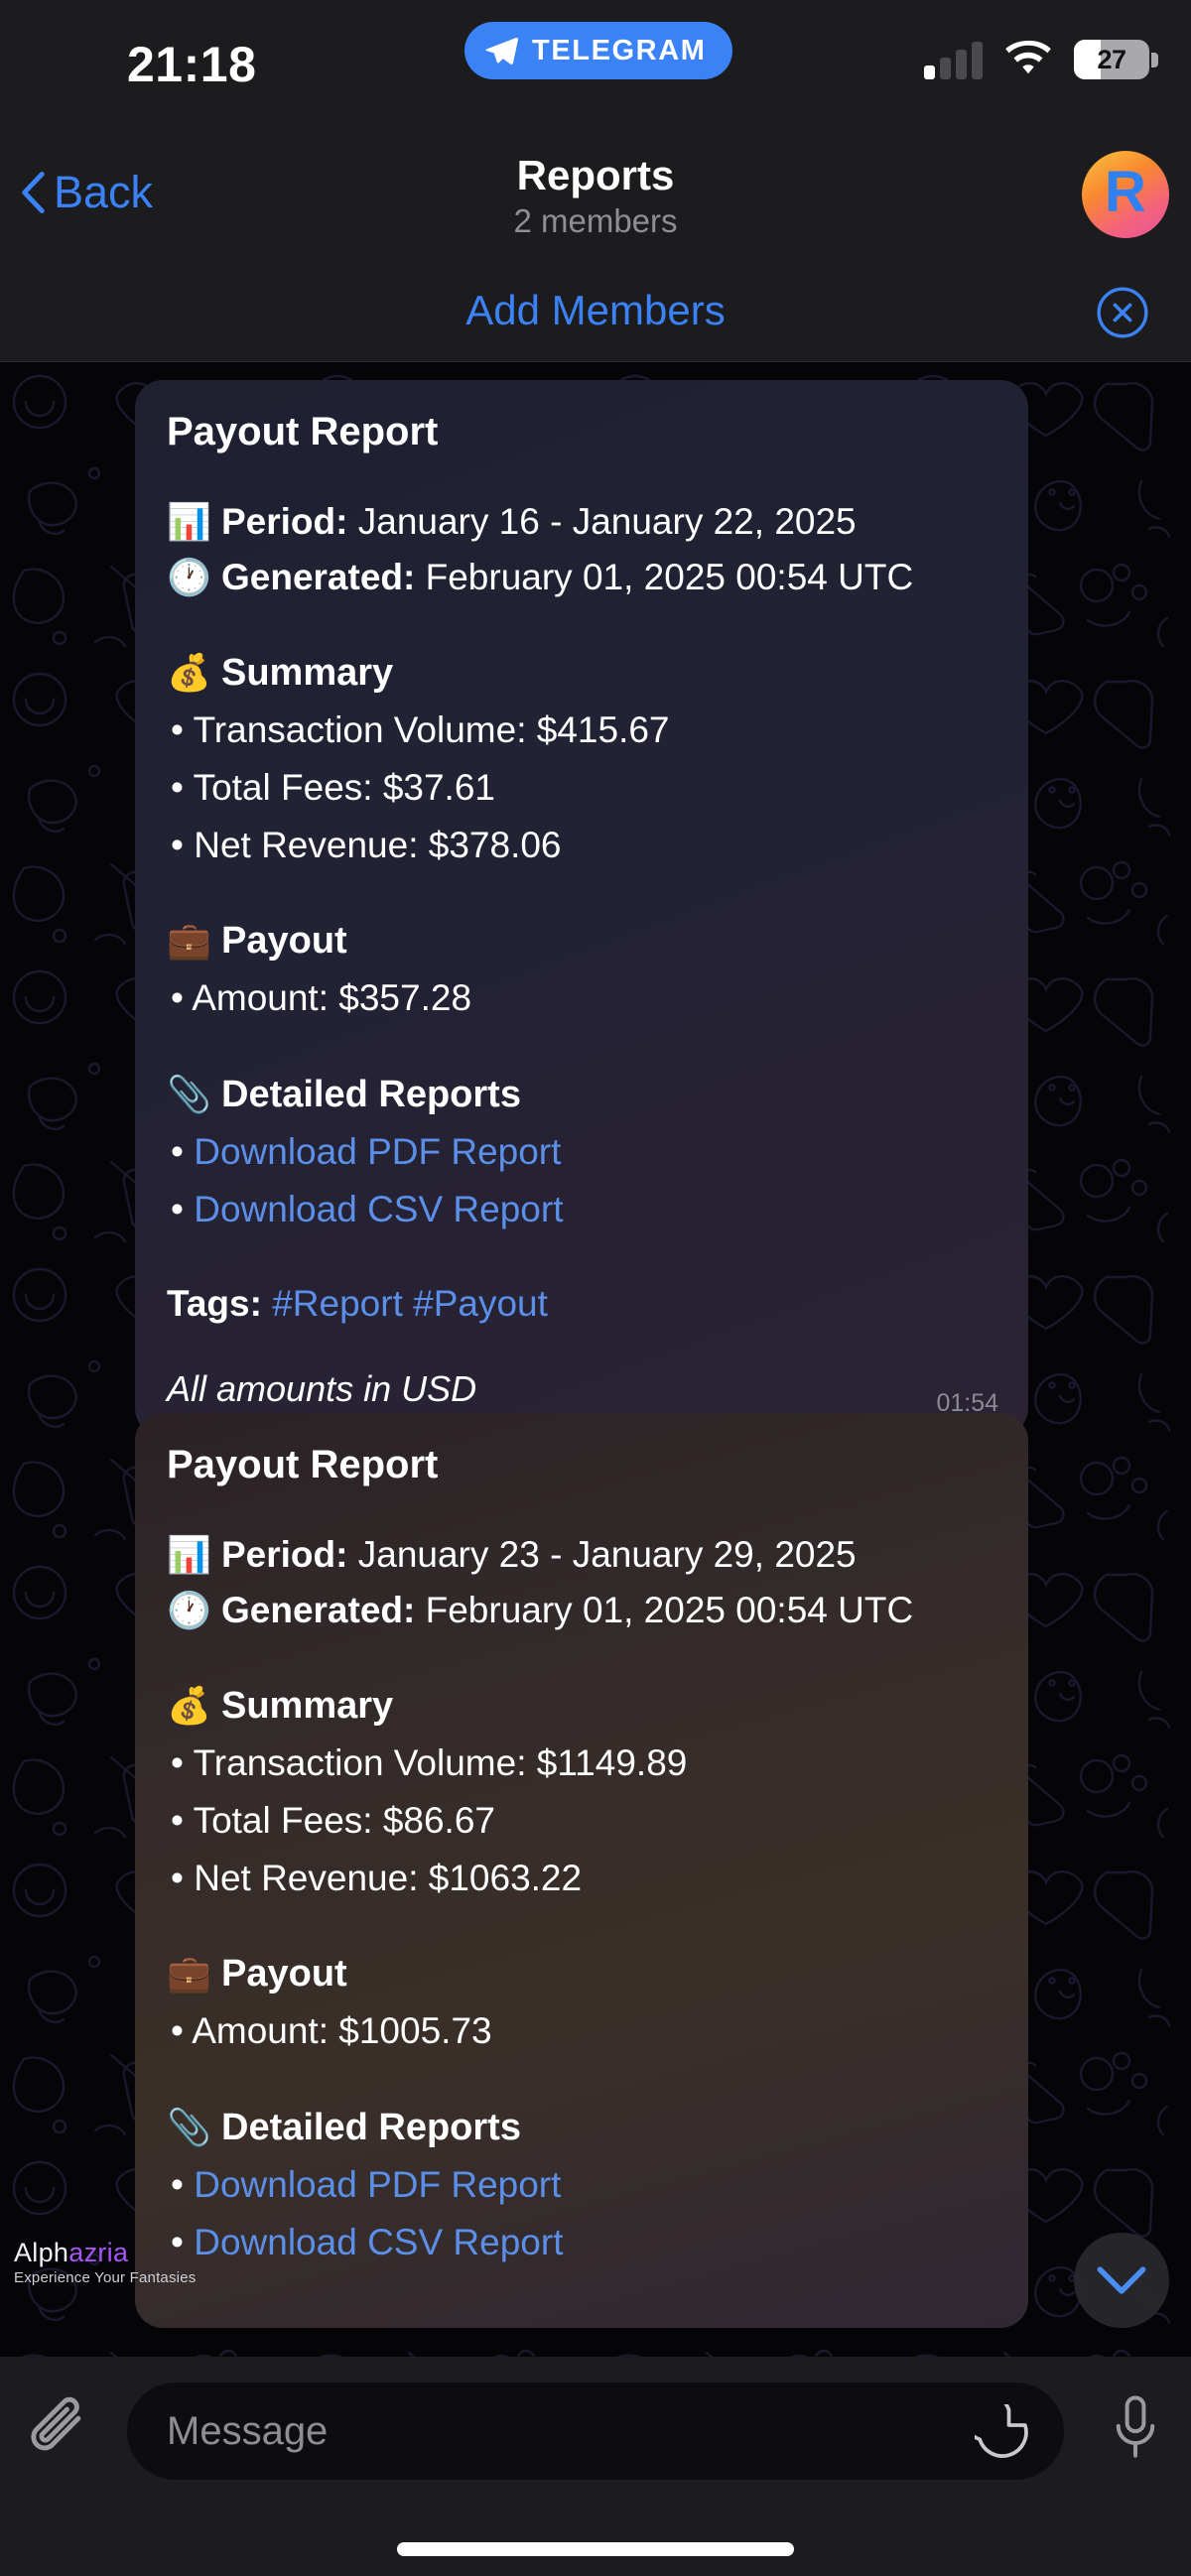 Image resolution: width=1191 pixels, height=2576 pixels. I want to click on avatar-letter: R, so click(1126, 192).